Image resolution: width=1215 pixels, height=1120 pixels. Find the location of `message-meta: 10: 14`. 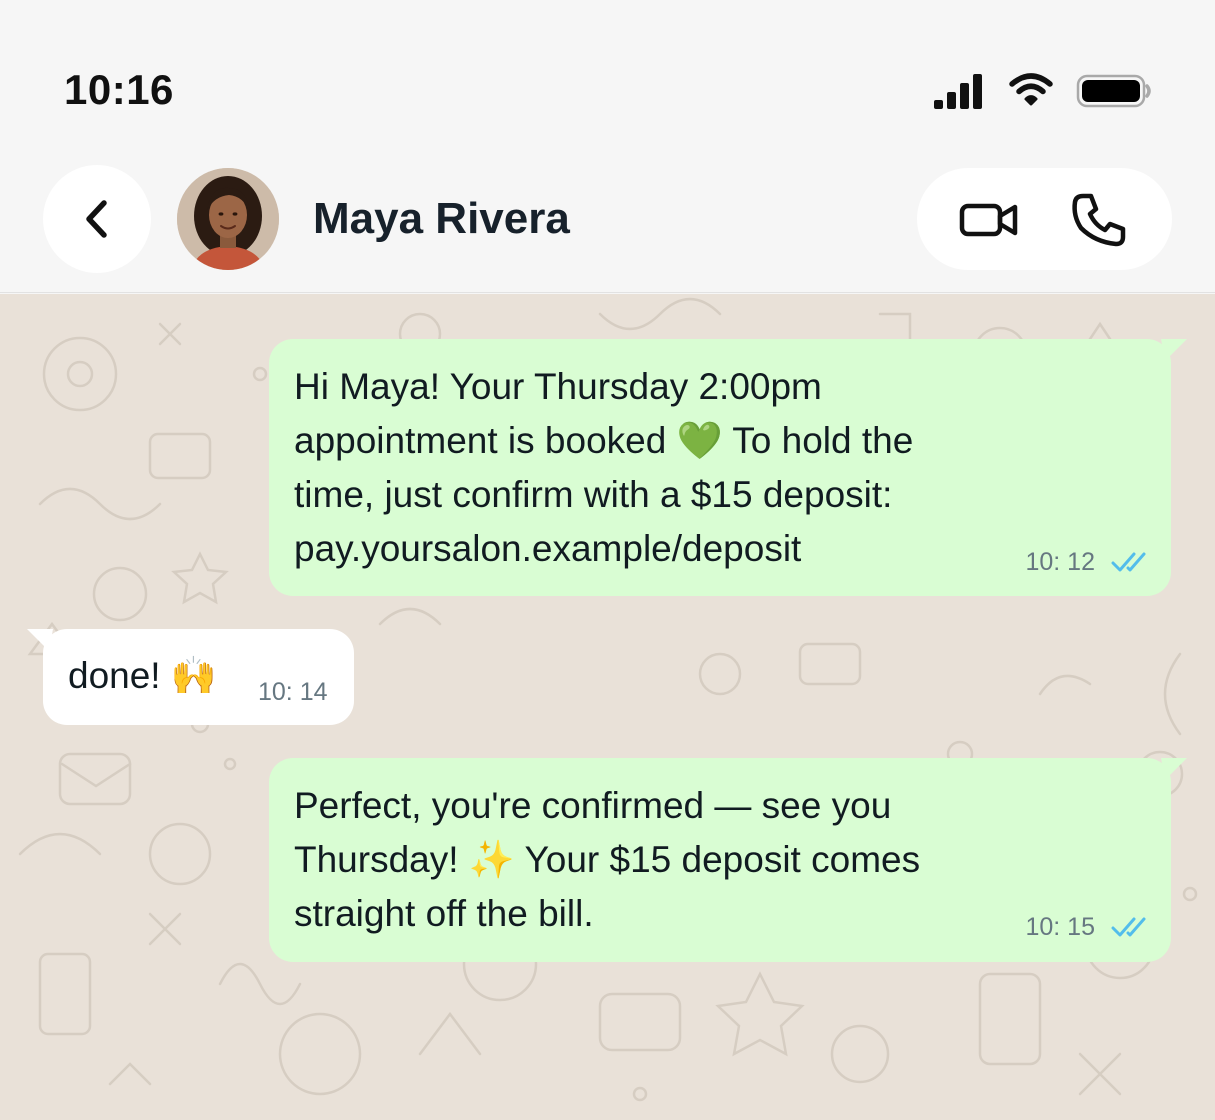

message-meta: 10: 14 is located at coordinates (293, 692).